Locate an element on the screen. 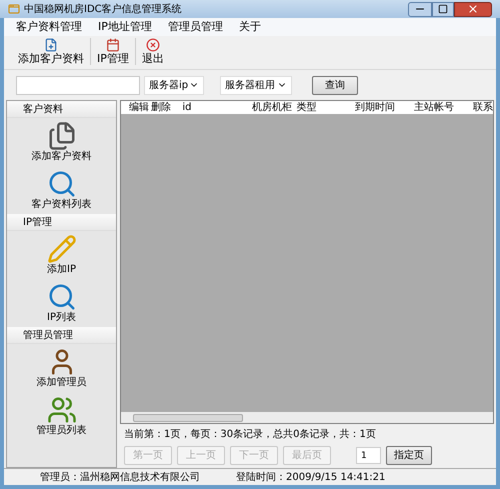  close-button is located at coordinates (473, 9).